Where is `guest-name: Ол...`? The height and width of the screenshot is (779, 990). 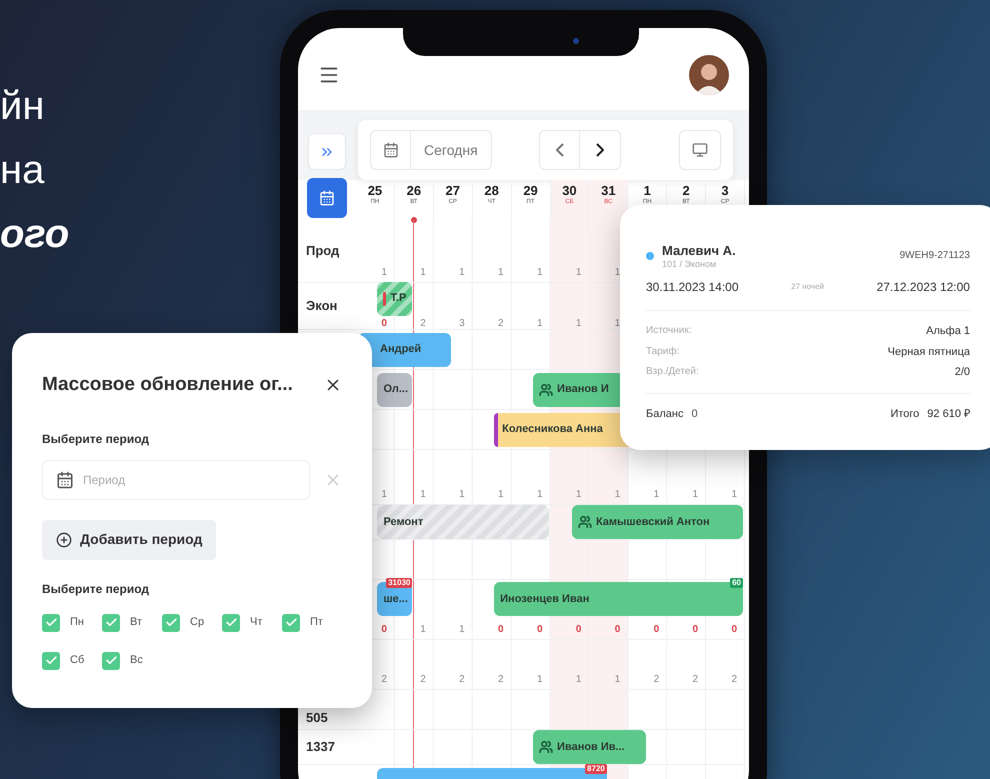 guest-name: Ол... is located at coordinates (395, 390).